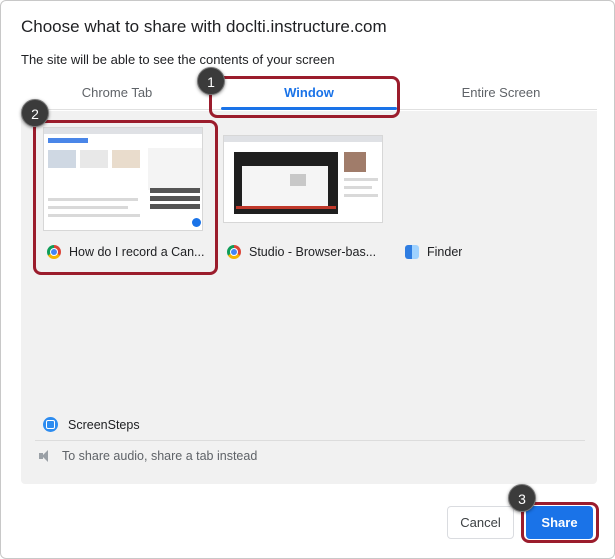 The image size is (615, 559). What do you see at coordinates (522, 498) in the screenshot?
I see `callout-step-3: 3` at bounding box center [522, 498].